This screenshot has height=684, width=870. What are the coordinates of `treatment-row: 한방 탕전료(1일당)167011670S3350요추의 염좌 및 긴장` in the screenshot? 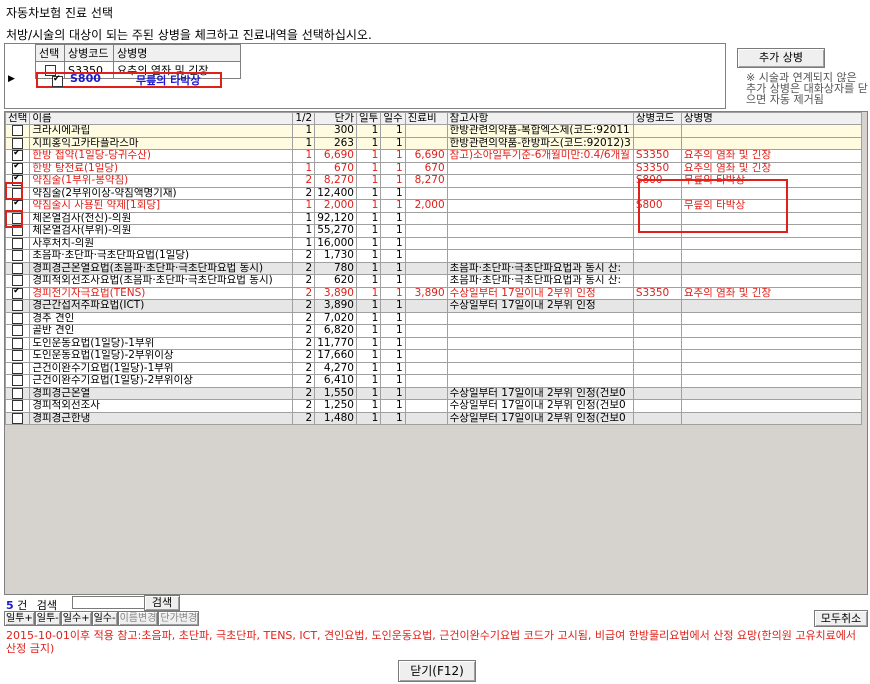 It's located at (433, 168).